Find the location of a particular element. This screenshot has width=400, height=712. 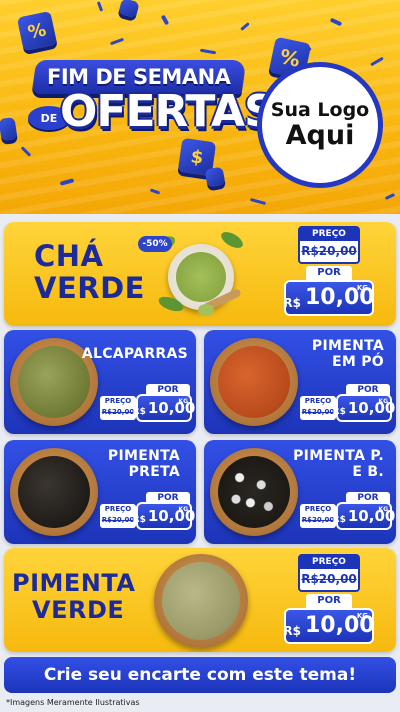

cta-banner: Crie seu encarte com este tema! is located at coordinates (200, 675).